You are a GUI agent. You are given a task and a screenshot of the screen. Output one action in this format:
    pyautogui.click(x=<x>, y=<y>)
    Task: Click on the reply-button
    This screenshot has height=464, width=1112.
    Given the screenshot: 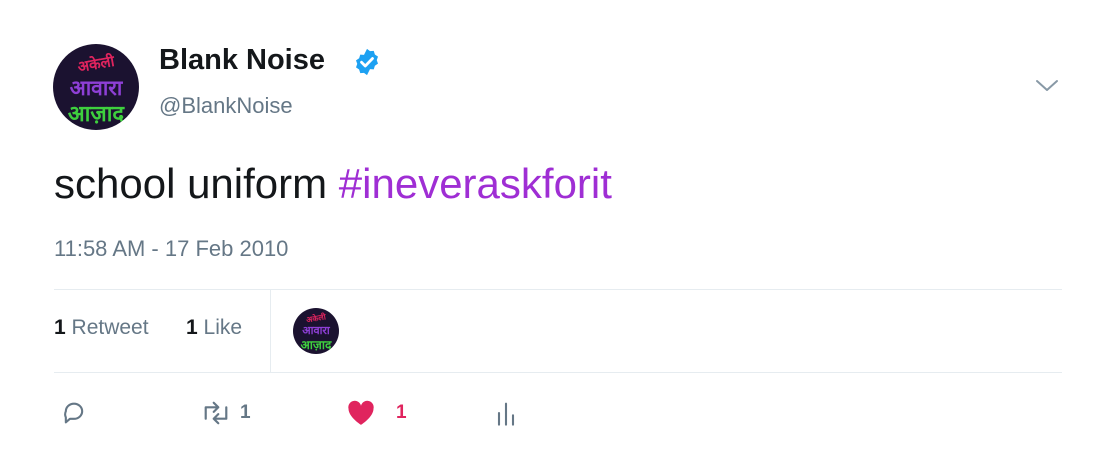 What is the action you would take?
    pyautogui.click(x=74, y=413)
    